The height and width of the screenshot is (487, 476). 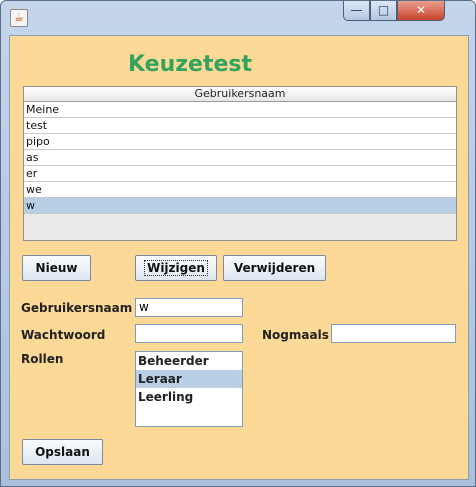 I want to click on title-bar: ☕ — □ ✕, so click(x=238, y=18).